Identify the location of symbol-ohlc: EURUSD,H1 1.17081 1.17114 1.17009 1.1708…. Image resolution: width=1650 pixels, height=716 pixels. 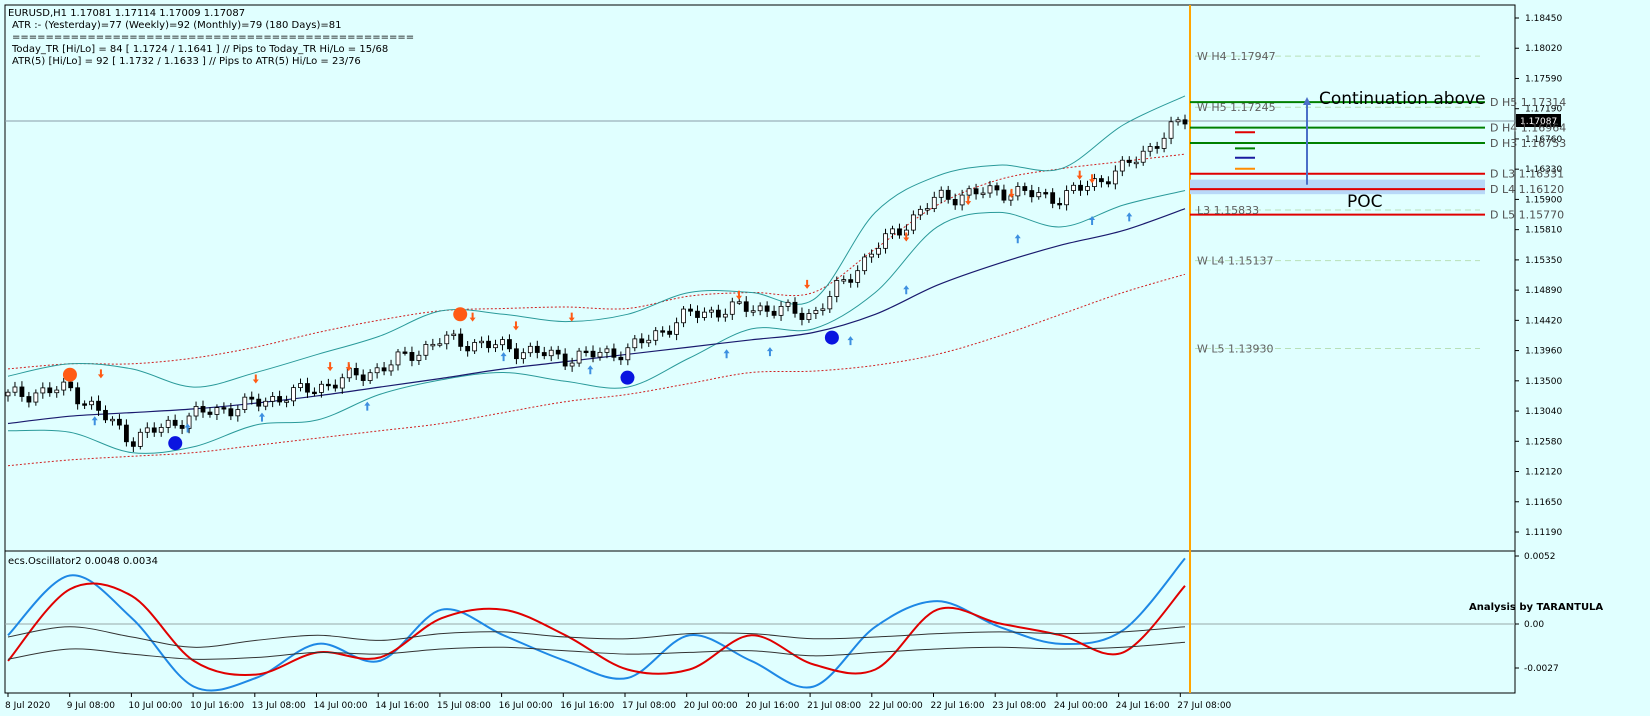
(126, 13).